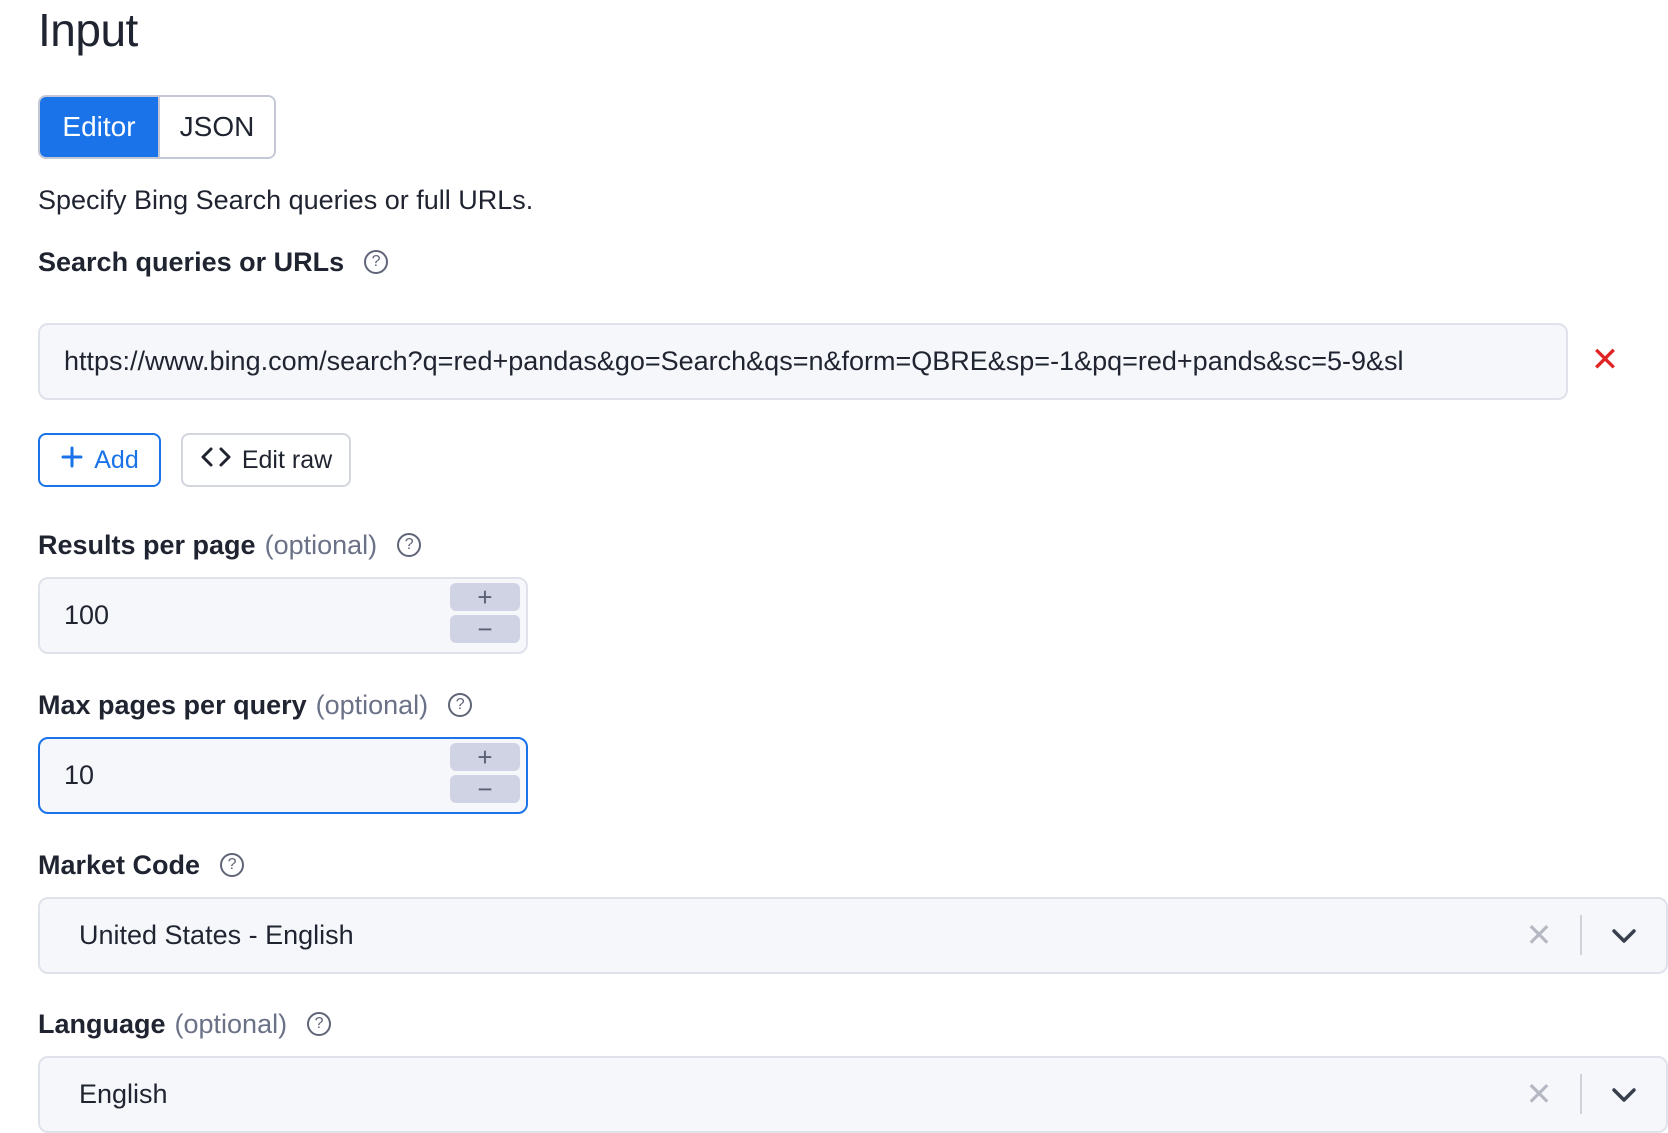 This screenshot has height=1133, width=1668. Describe the element at coordinates (216, 127) in the screenshot. I see `tab-json: JSON` at that location.